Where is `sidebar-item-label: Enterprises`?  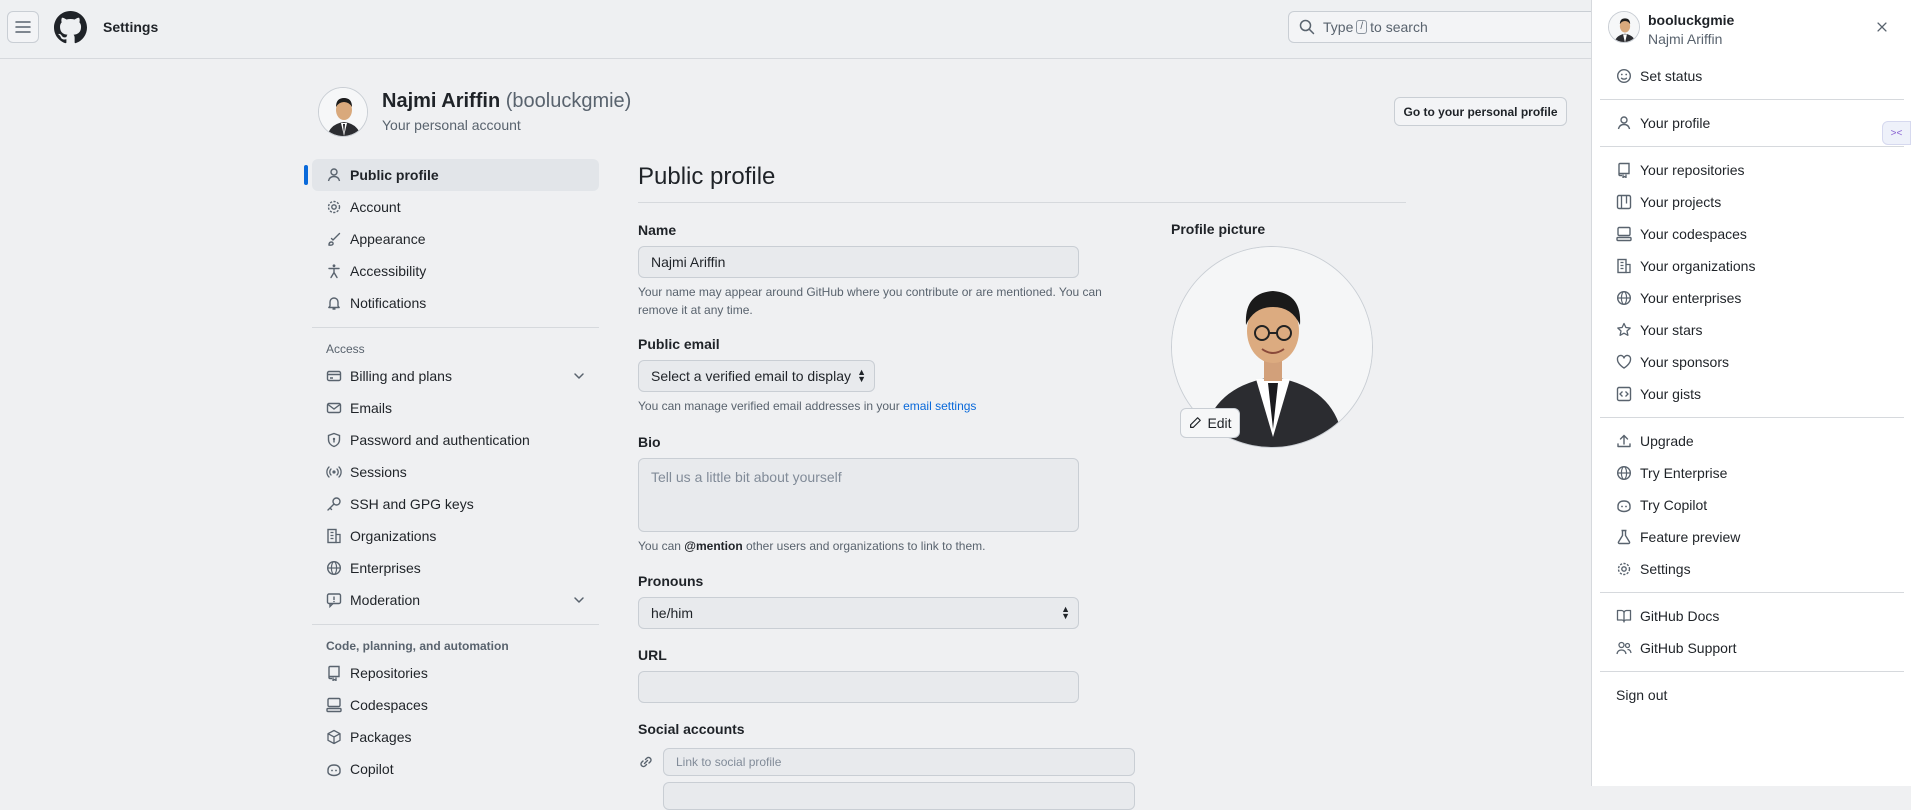
sidebar-item-label: Enterprises is located at coordinates (385, 568).